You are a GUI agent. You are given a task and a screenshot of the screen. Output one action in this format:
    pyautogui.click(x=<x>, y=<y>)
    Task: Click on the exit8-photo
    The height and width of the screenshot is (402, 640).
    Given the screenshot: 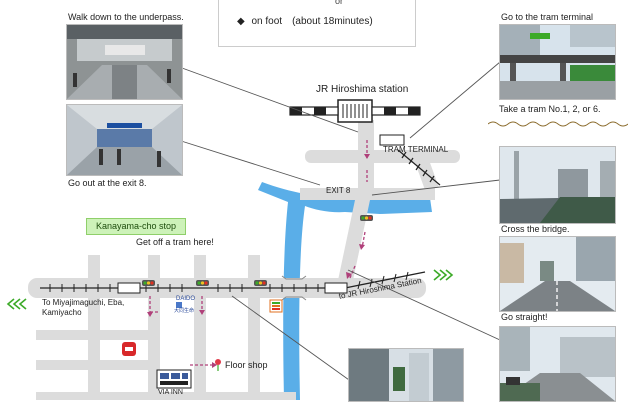 What is the action you would take?
    pyautogui.click(x=124, y=140)
    